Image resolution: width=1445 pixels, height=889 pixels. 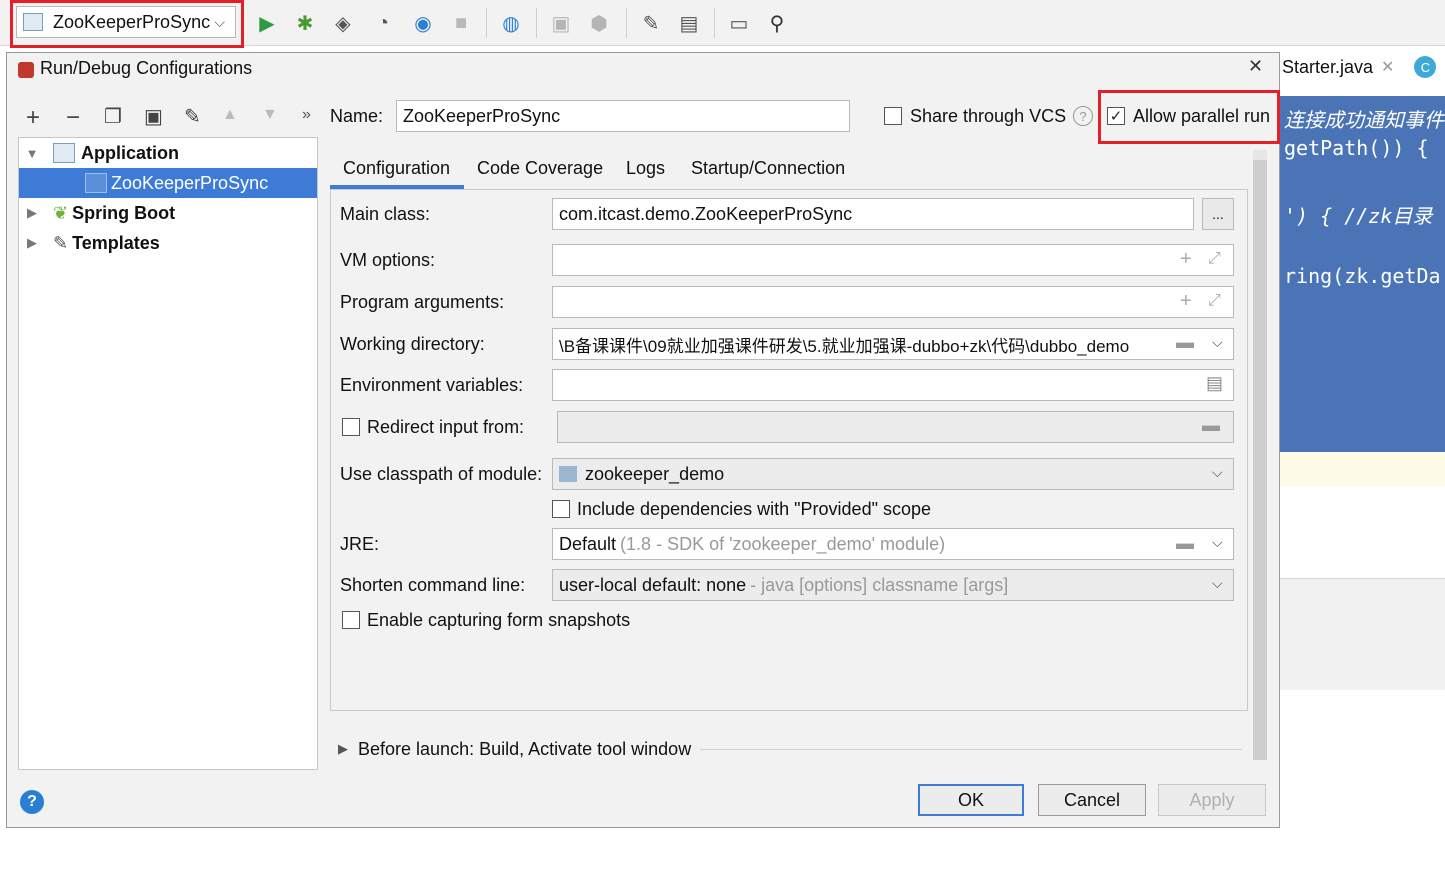 What do you see at coordinates (270, 115) in the screenshot?
I see `arrow-down-icon: ▼` at bounding box center [270, 115].